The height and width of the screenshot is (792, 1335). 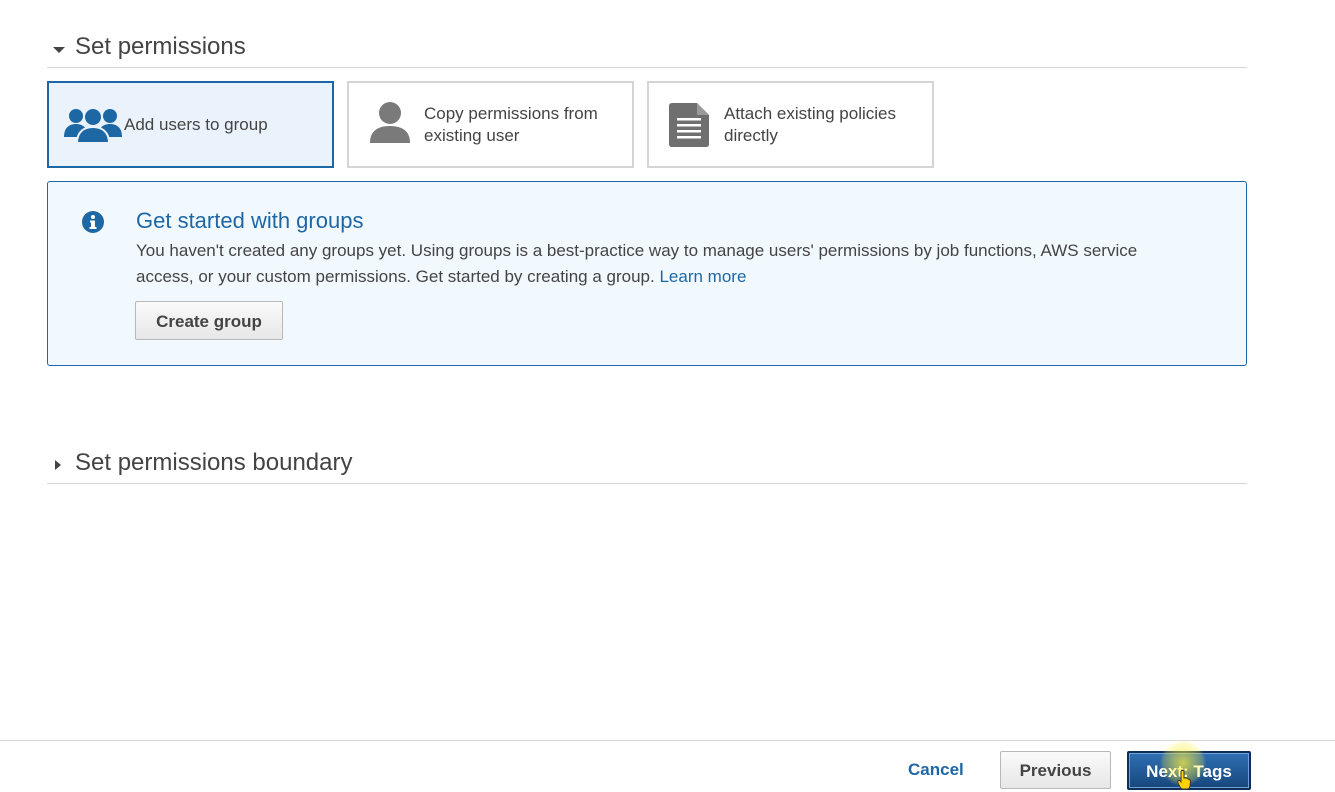 I want to click on option-add-users-to-group: Add users to group, so click(x=190, y=124).